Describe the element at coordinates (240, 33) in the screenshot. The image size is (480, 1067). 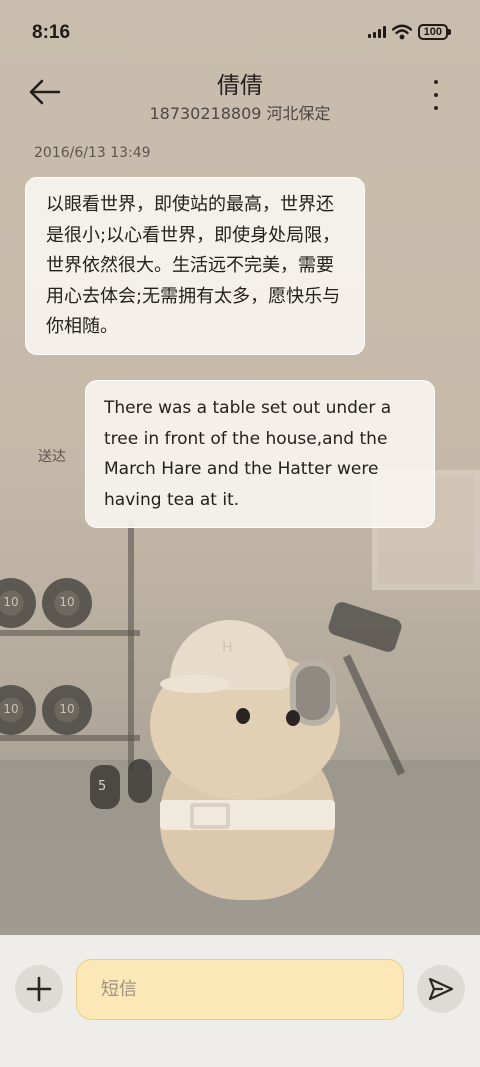
I see `status-bar: 8:16 100` at that location.